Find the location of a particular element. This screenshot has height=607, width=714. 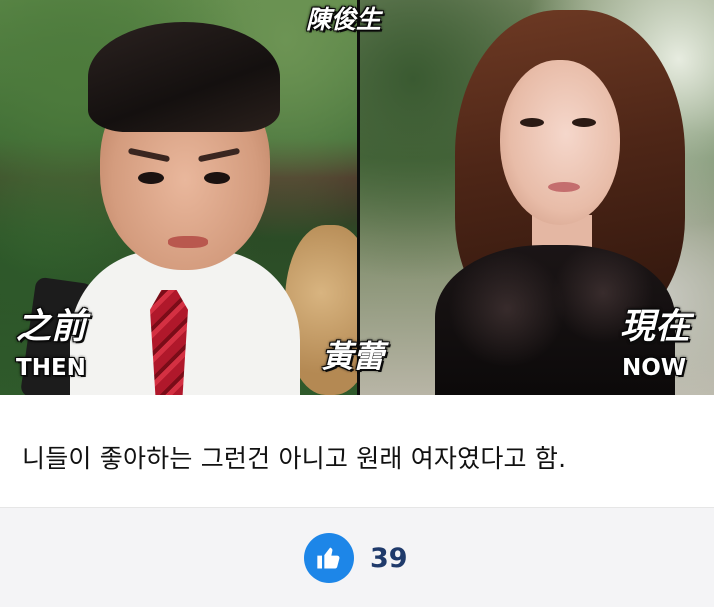

now-label-chinese: 現在 is located at coordinates (655, 327).